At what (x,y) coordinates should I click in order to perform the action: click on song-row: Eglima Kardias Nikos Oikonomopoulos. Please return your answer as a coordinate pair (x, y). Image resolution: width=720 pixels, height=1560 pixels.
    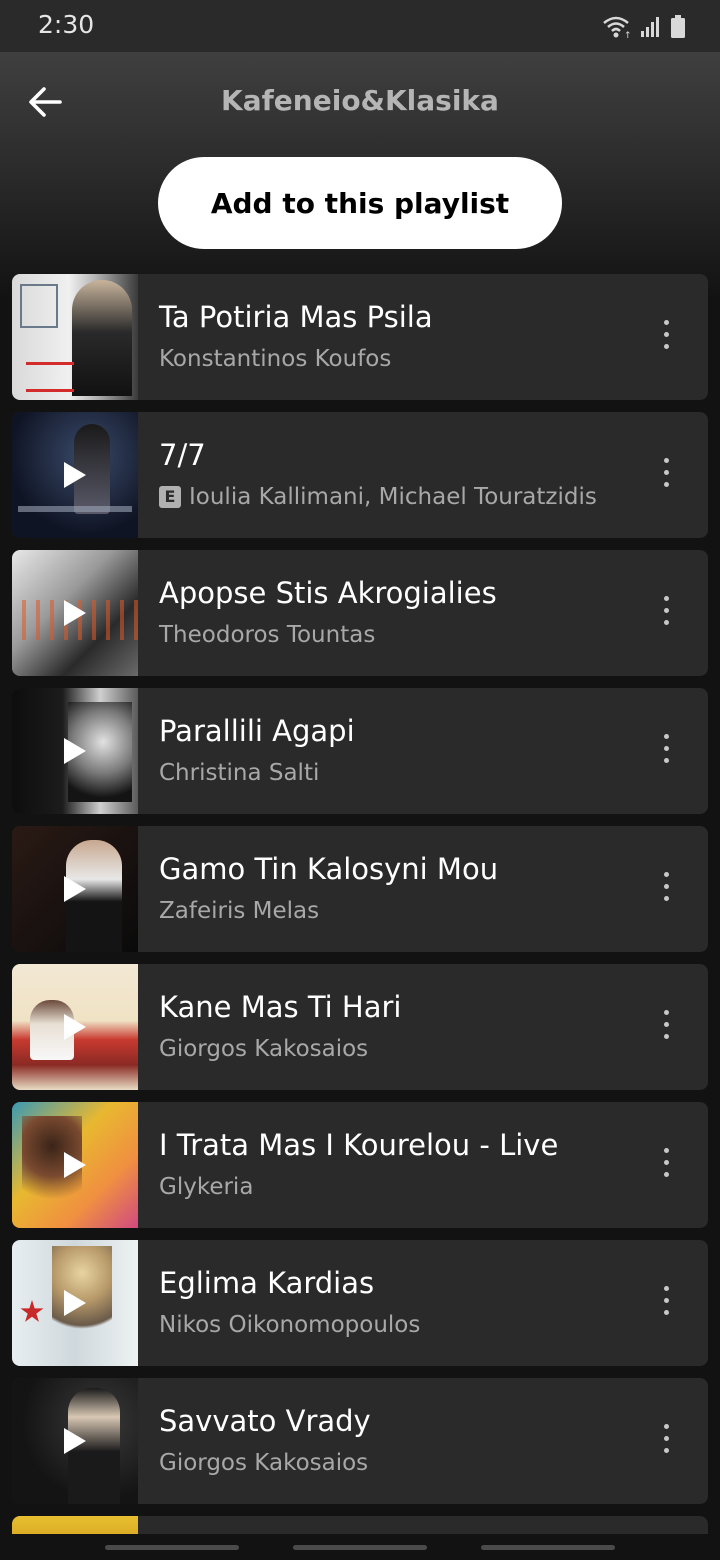
    Looking at the image, I should click on (360, 1303).